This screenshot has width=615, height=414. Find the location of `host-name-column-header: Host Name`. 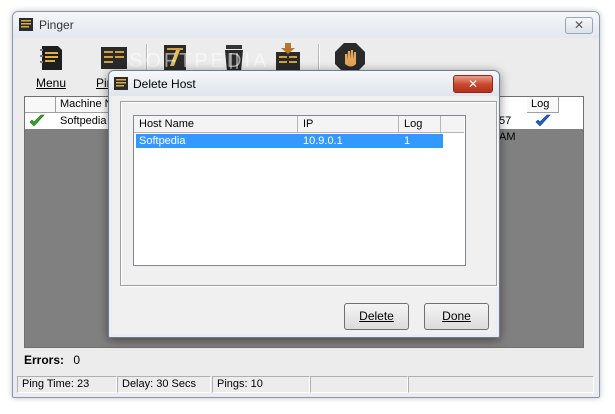

host-name-column-header: Host Name is located at coordinates (216, 124).